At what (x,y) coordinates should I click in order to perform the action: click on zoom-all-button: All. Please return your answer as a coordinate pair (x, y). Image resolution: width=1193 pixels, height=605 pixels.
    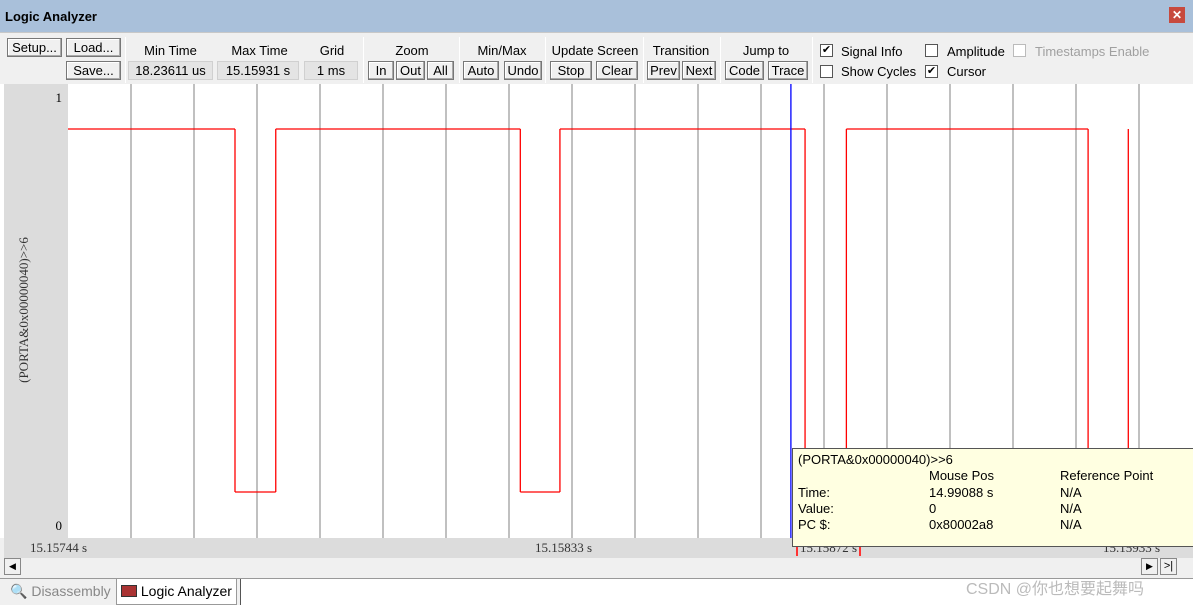
    Looking at the image, I should click on (440, 70).